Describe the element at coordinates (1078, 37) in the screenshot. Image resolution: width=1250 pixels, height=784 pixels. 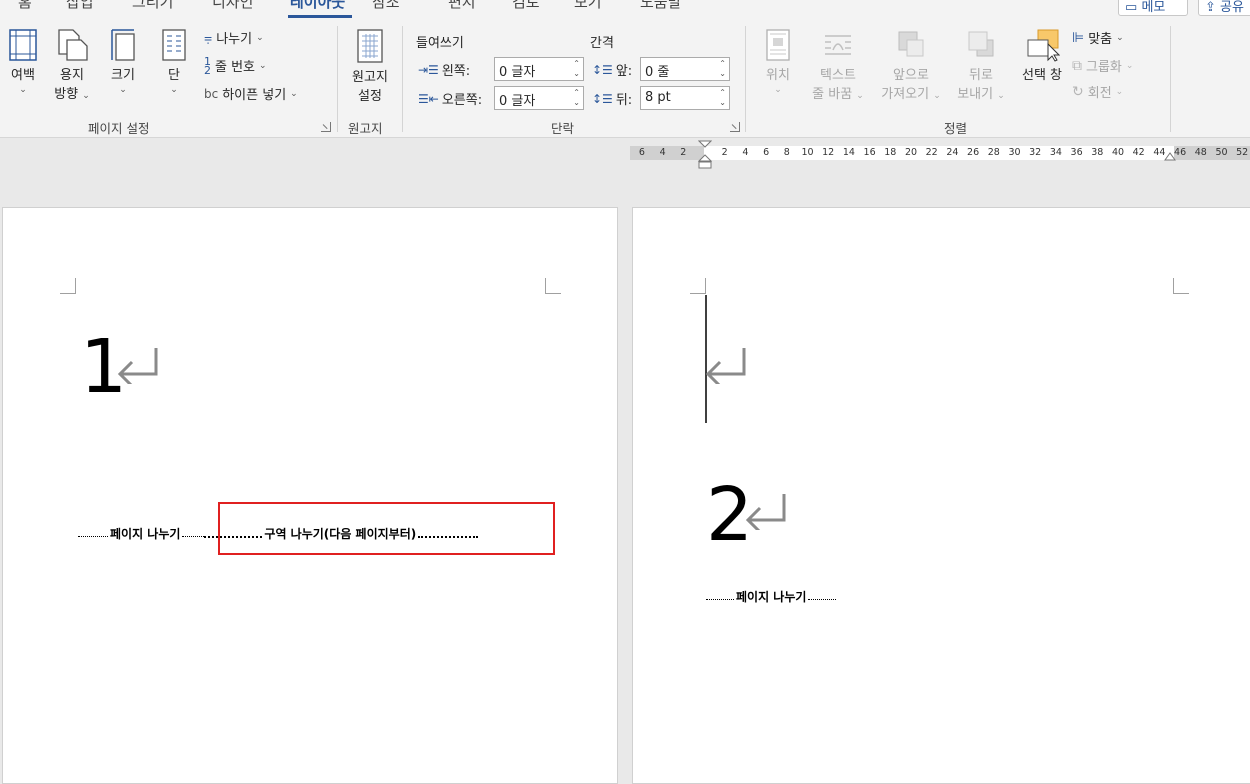
I see `align-icon: ⊫` at that location.